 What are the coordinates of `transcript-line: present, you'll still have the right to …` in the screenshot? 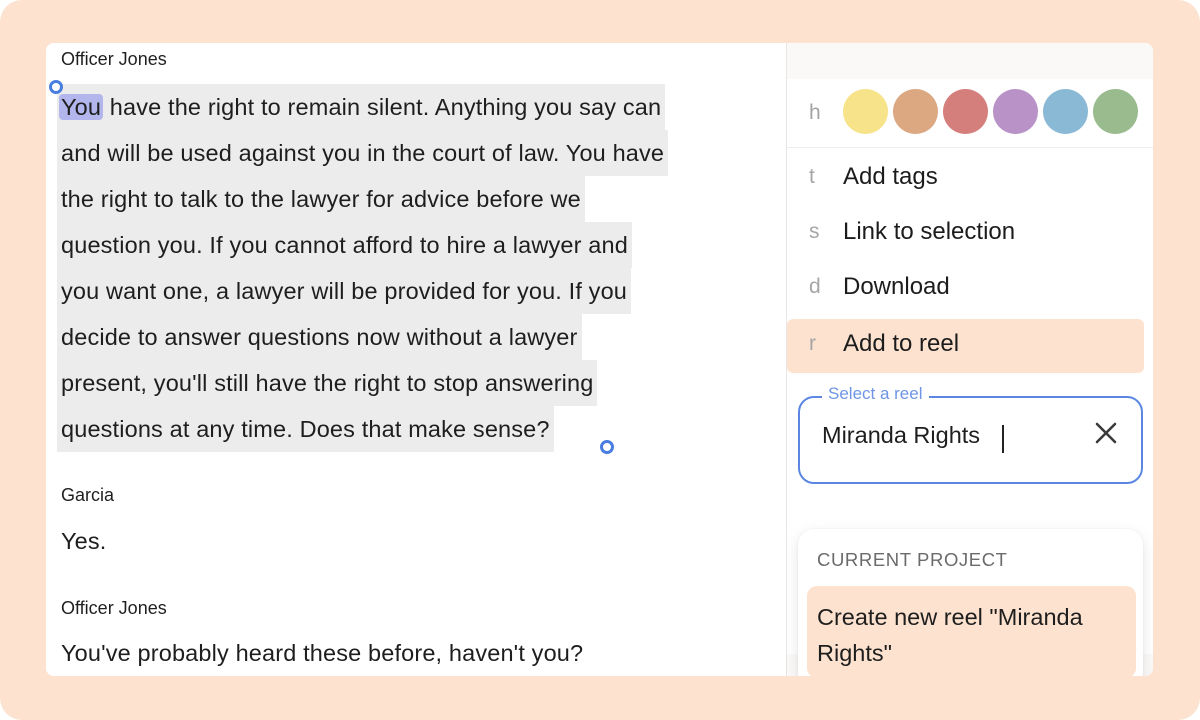 It's located at (327, 383).